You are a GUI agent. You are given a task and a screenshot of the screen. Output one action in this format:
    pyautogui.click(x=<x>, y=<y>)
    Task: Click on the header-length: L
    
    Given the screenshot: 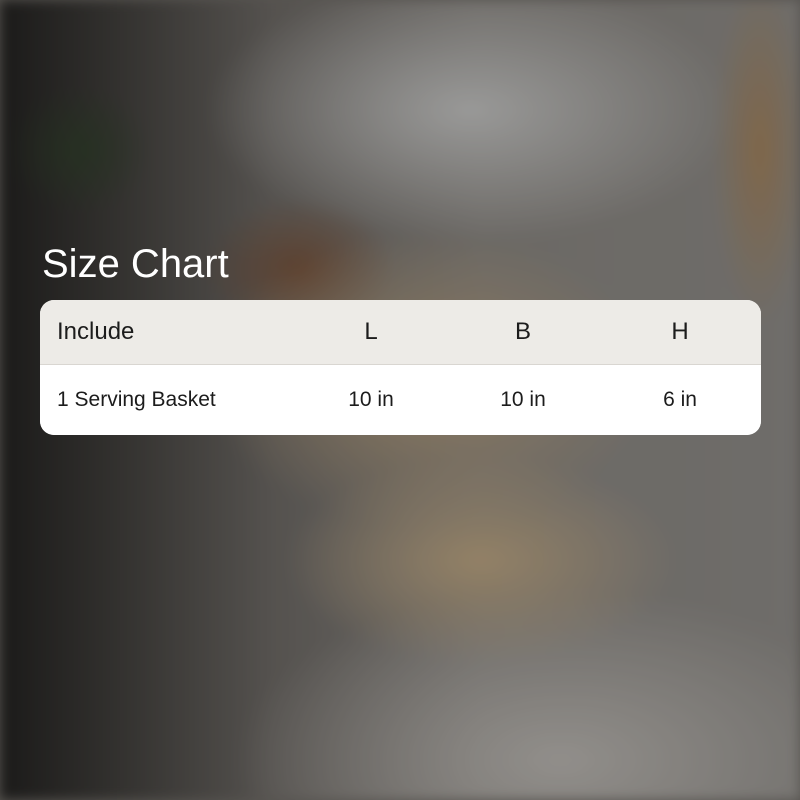 What is the action you would take?
    pyautogui.click(x=371, y=331)
    